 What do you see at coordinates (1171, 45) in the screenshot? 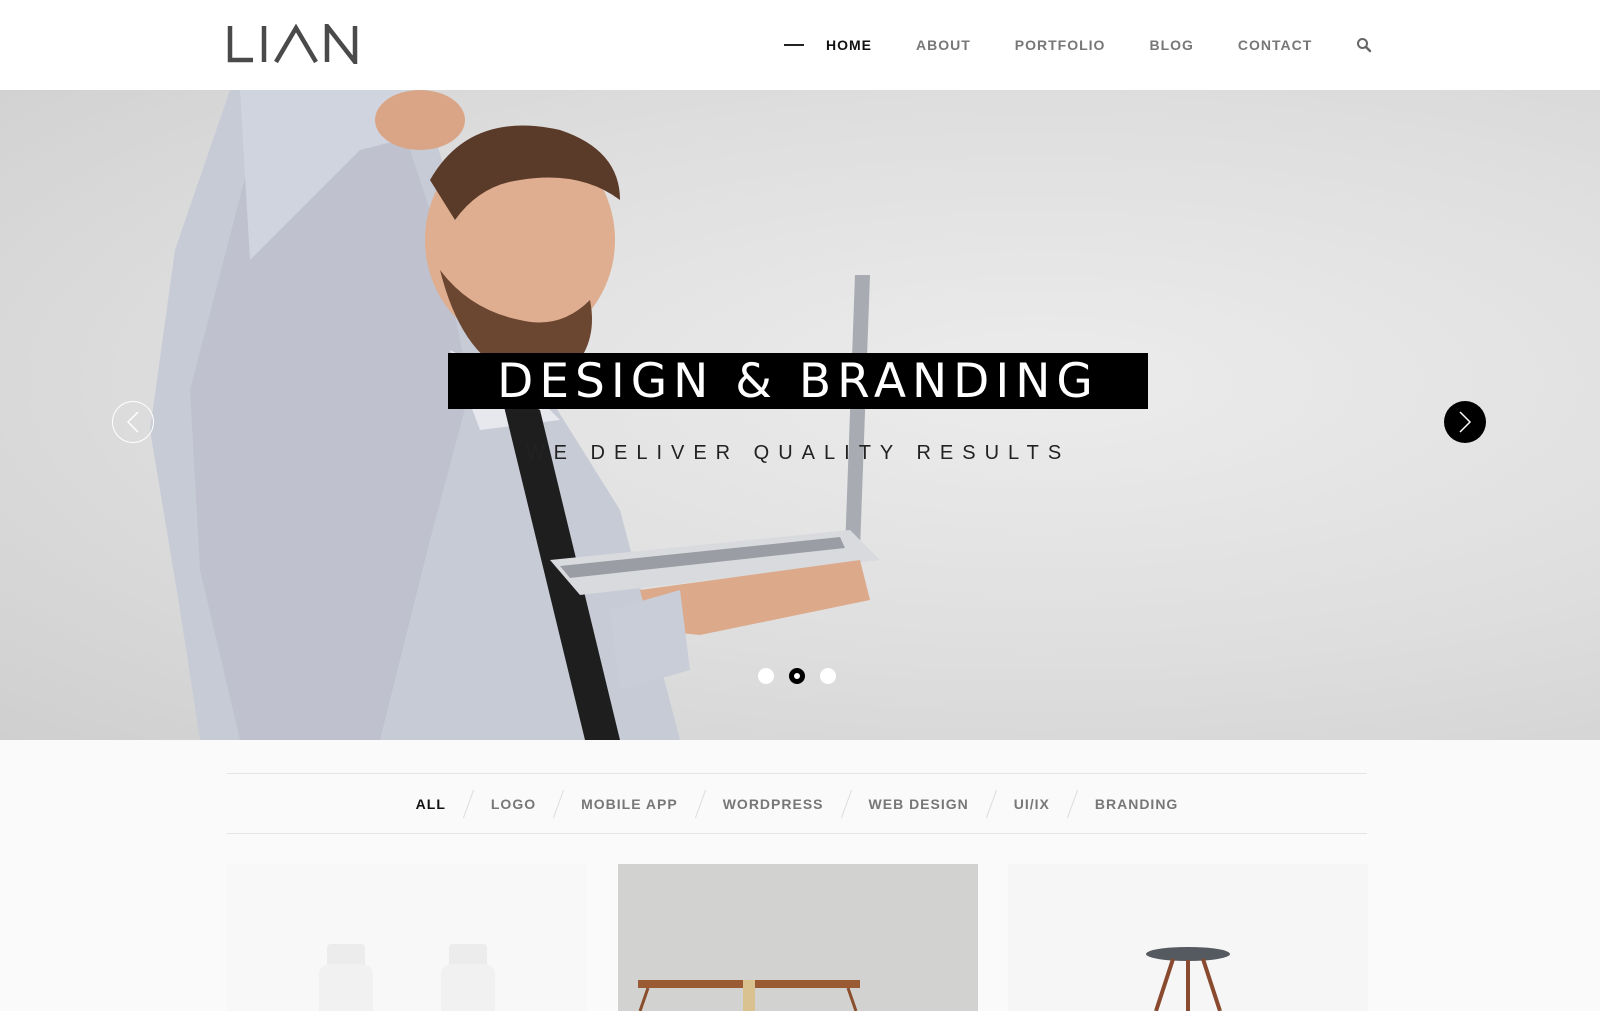
I see `nav-item-blog: BLOG` at bounding box center [1171, 45].